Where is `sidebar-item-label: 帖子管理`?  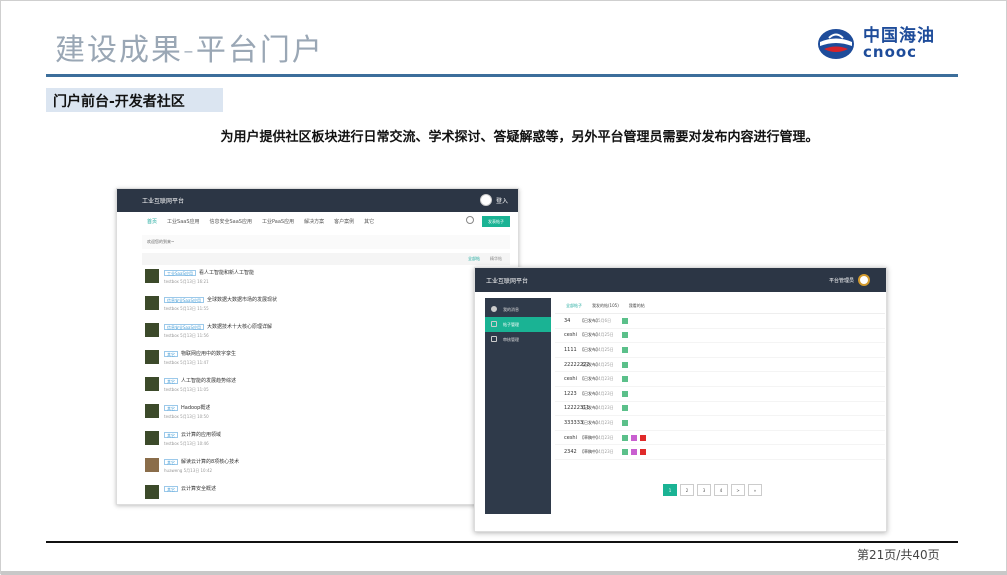
sidebar-item-label: 帖子管理 is located at coordinates (511, 324).